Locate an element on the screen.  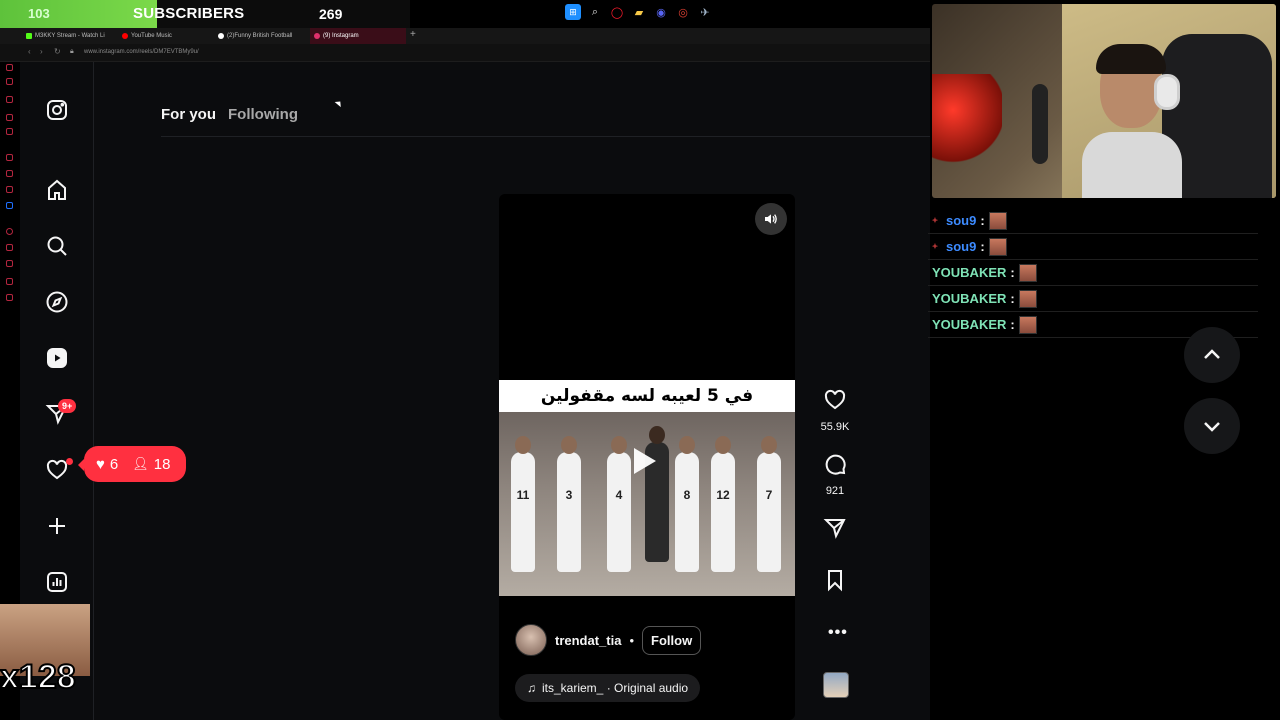
kick-icon is located at coordinates (29, 36).